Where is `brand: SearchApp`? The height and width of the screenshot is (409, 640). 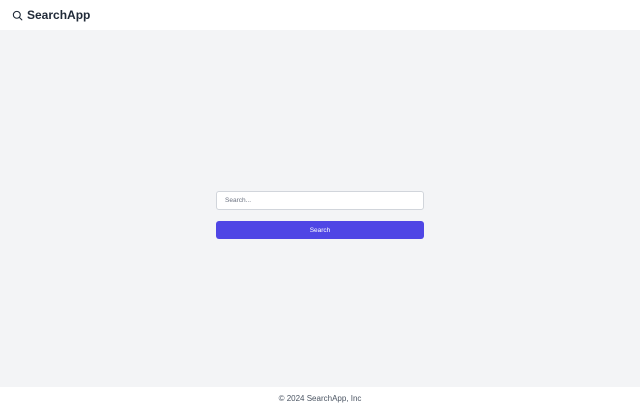 brand: SearchApp is located at coordinates (50, 15).